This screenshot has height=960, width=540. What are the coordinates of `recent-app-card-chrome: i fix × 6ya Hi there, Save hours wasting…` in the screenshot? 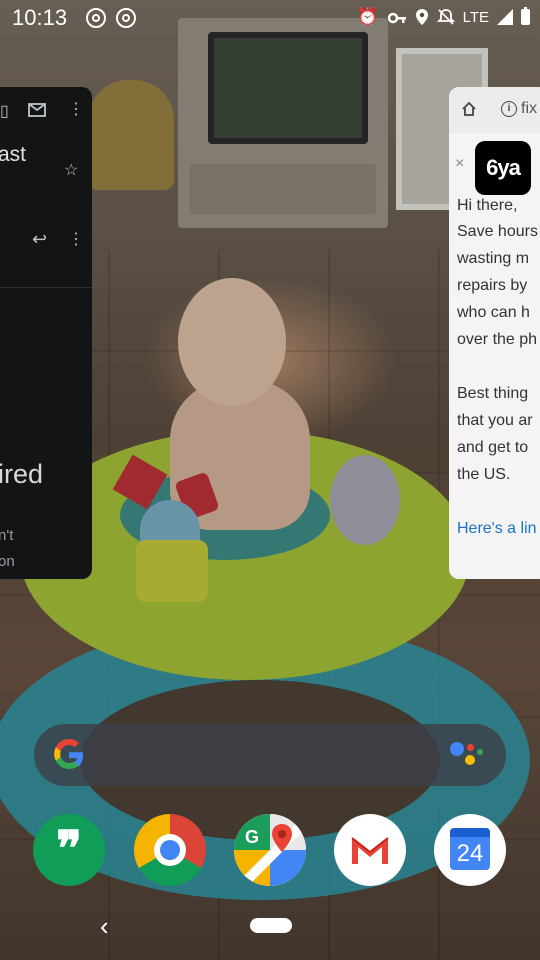 It's located at (494, 333).